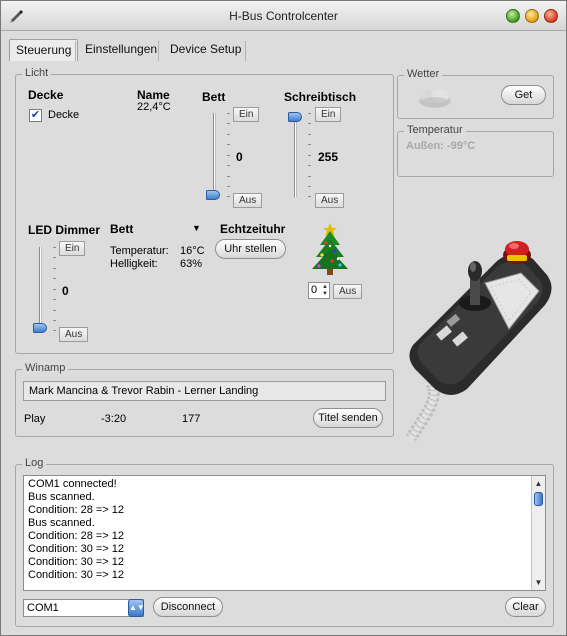  I want to click on led-dimmer-slider-thumb, so click(40, 328).